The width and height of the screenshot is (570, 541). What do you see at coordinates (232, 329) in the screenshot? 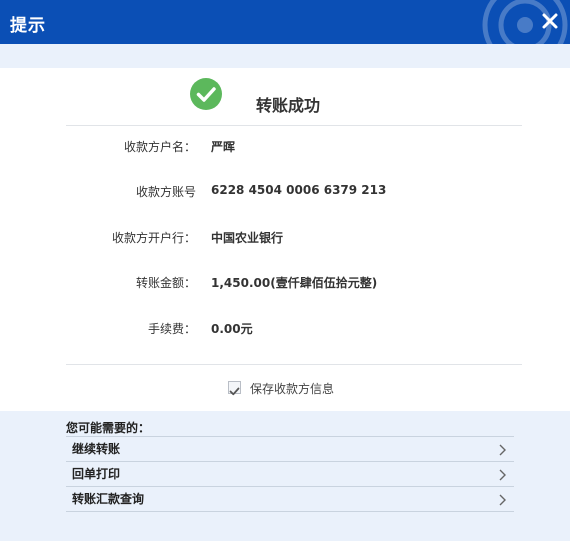
I see `fee-value: 0.00元` at bounding box center [232, 329].